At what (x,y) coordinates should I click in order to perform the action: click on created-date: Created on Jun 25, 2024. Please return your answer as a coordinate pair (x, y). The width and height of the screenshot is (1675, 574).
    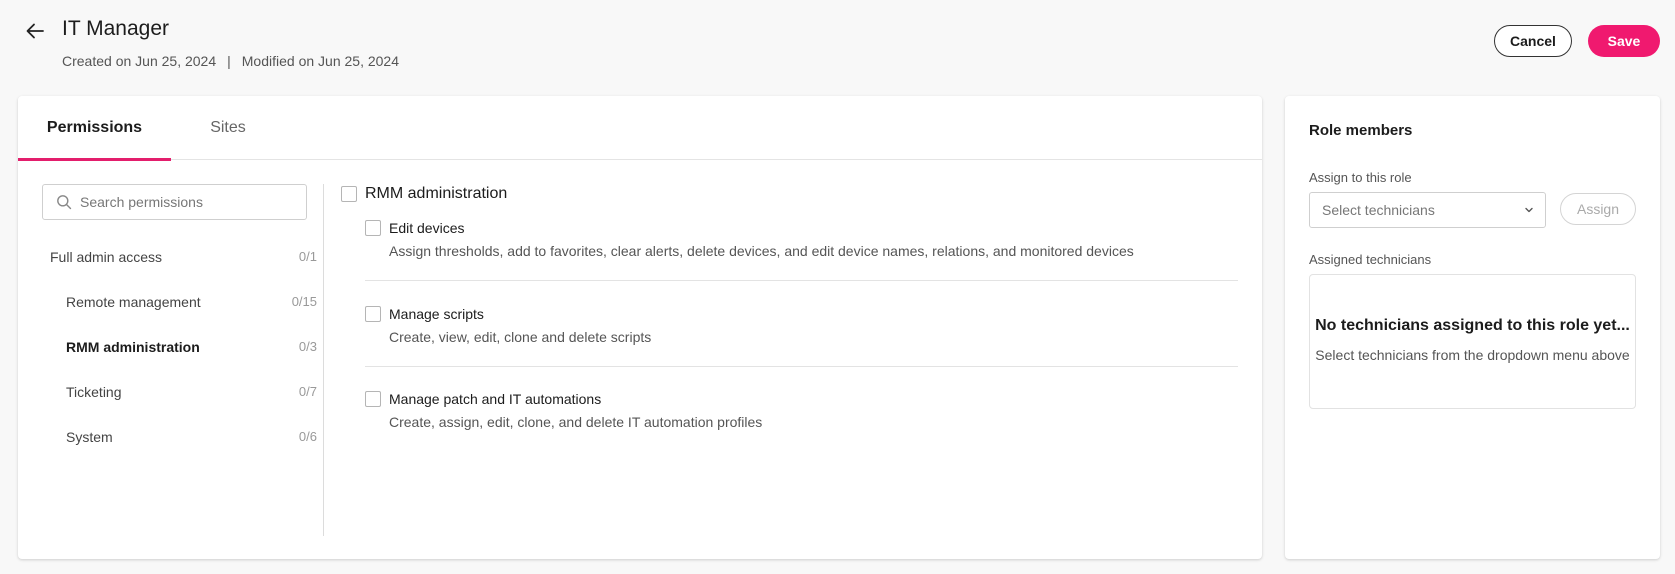
    Looking at the image, I should click on (139, 61).